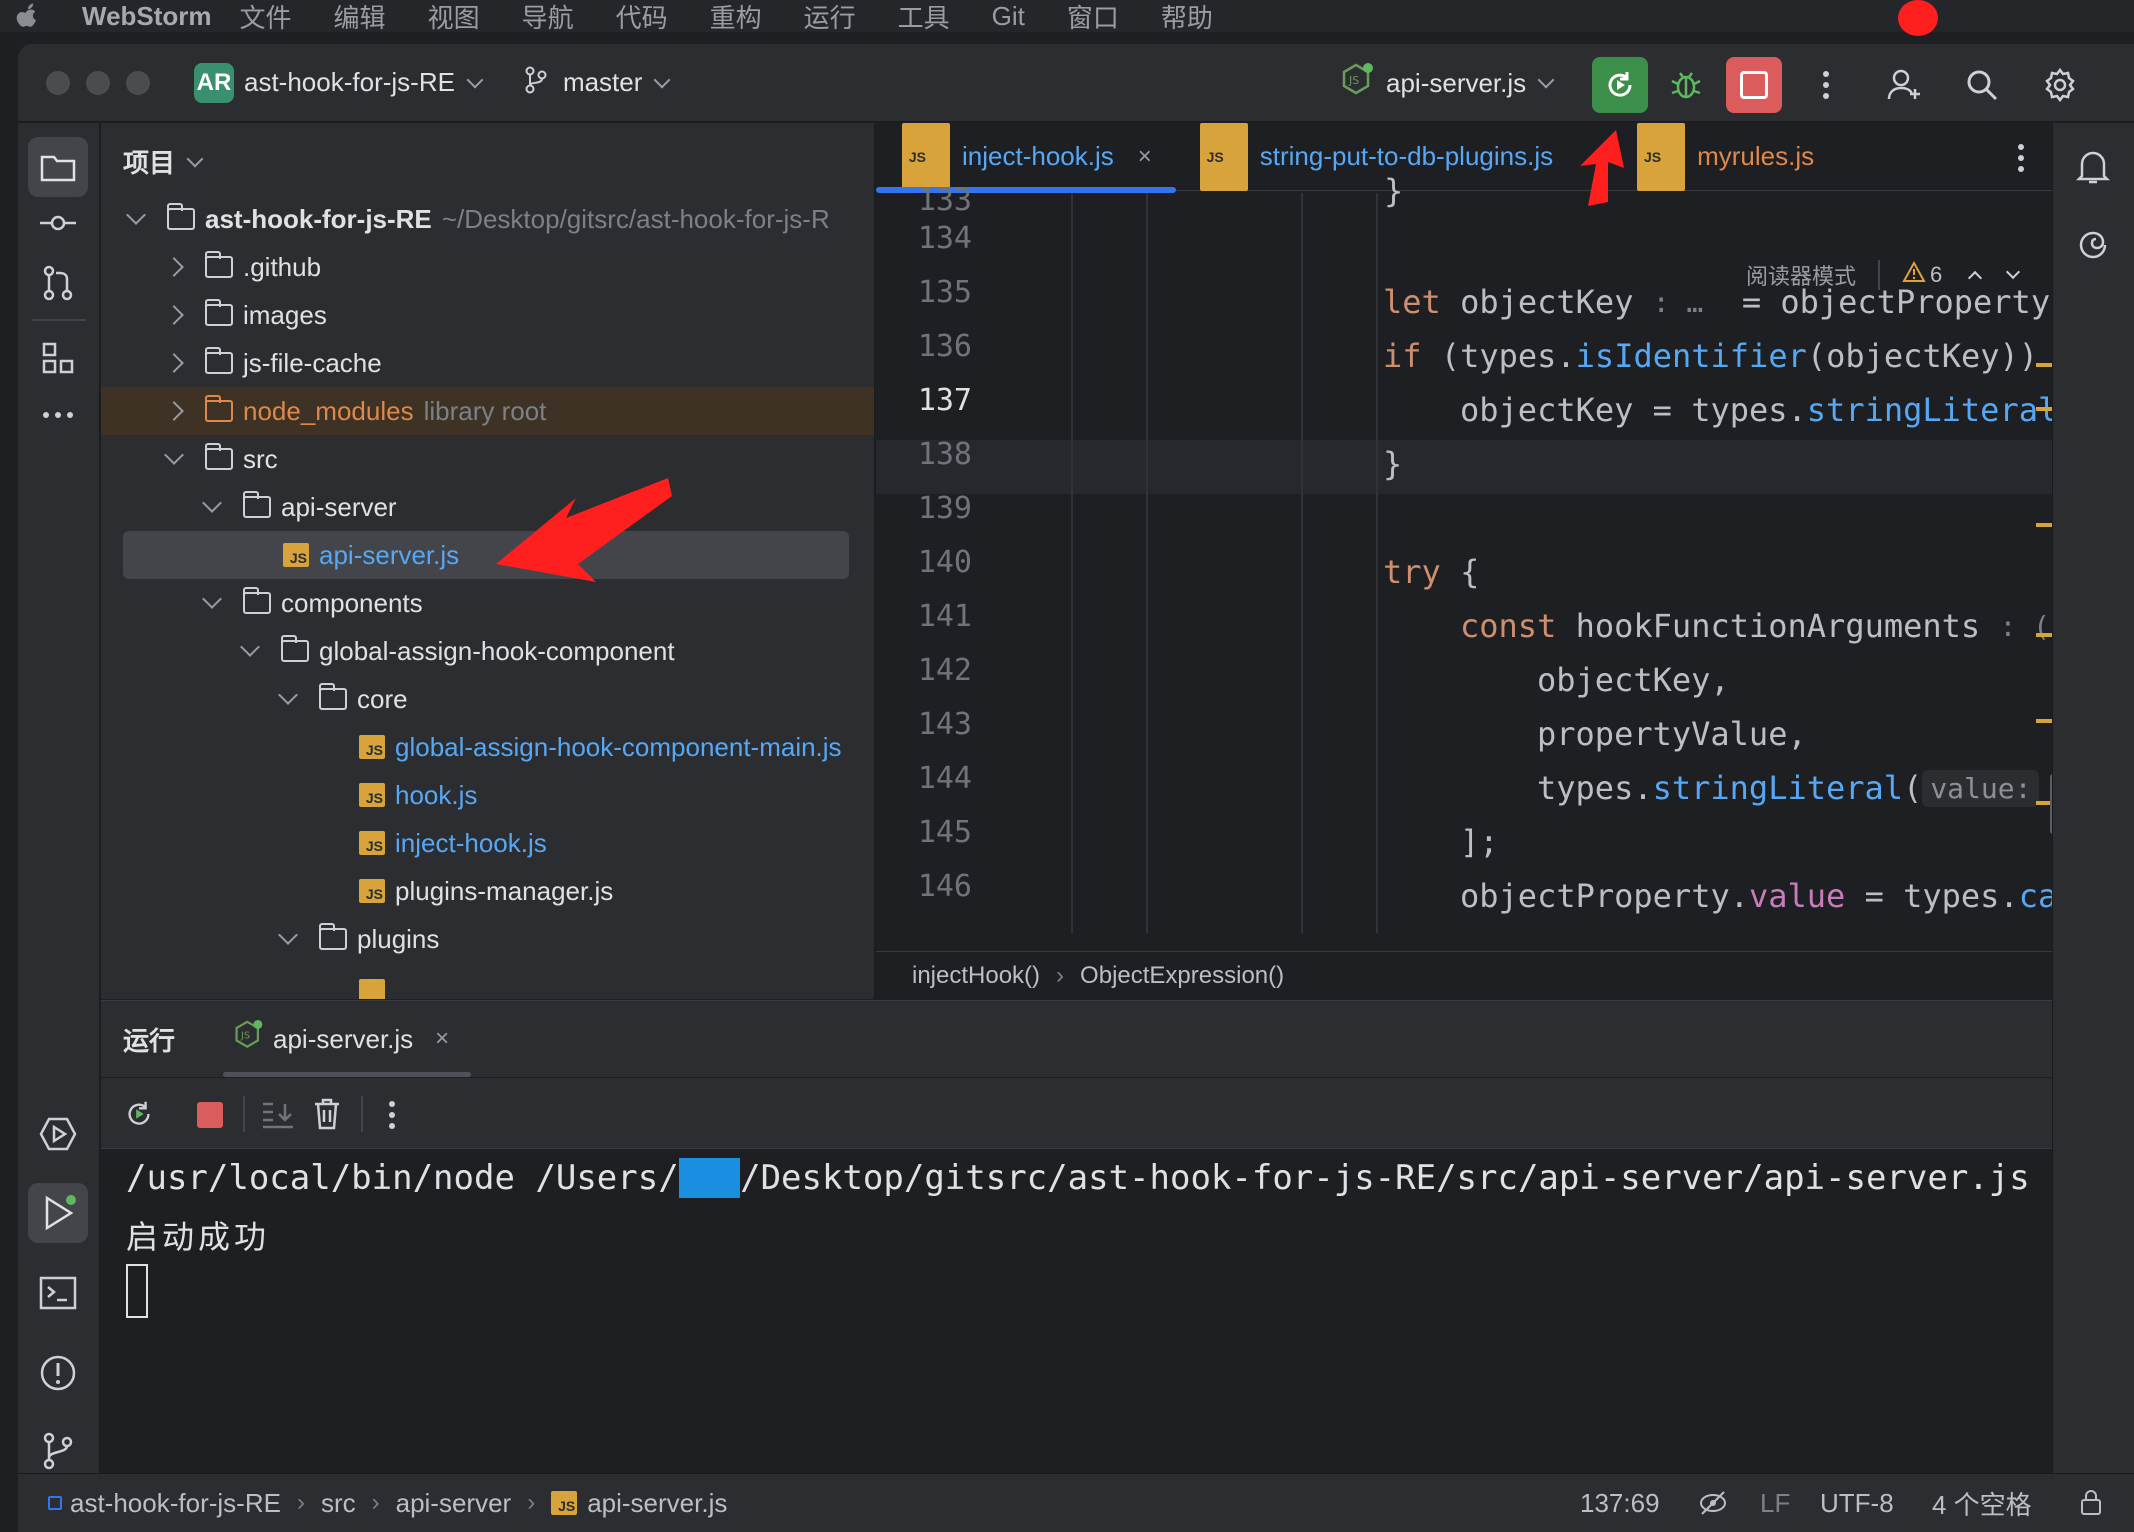 The image size is (2134, 1532). Describe the element at coordinates (736, 17) in the screenshot. I see `menu-refactor: 重构` at that location.